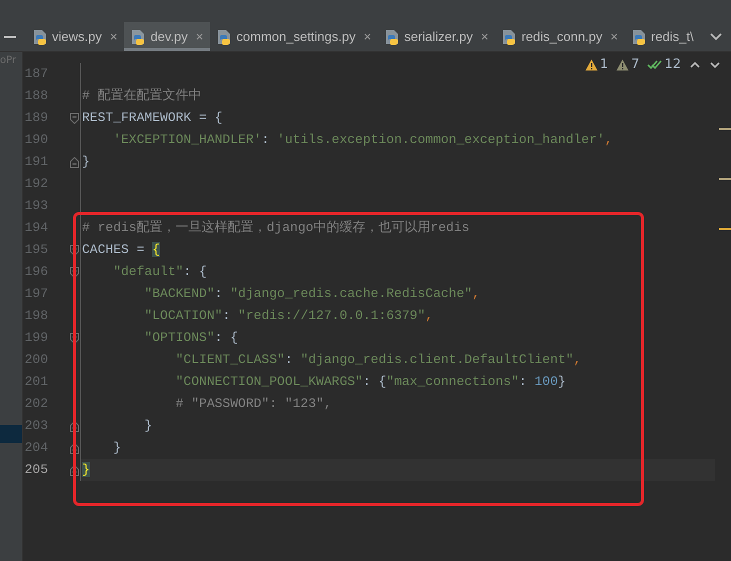 This screenshot has width=731, height=561. Describe the element at coordinates (36, 426) in the screenshot. I see `line-number: 203` at that location.